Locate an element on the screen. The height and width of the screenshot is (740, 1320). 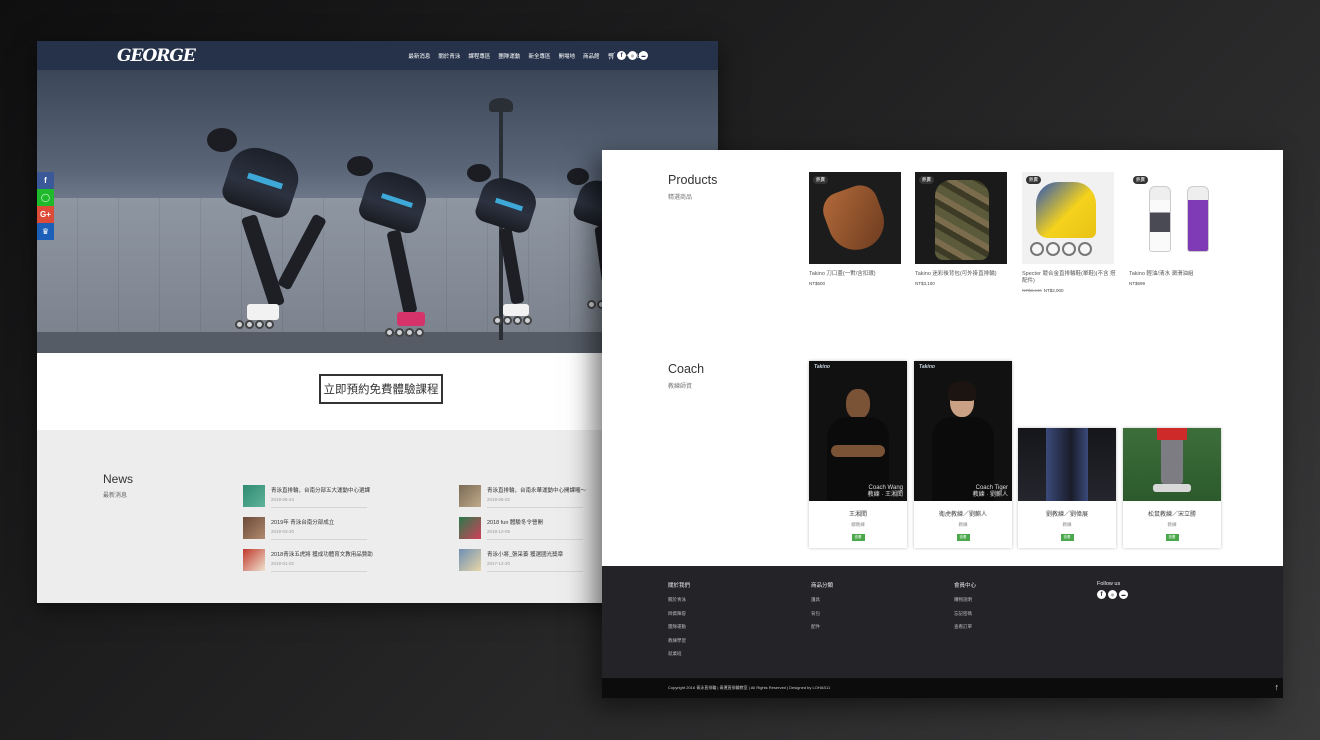
product-card: 熱賣 Takino 輕油/清水 潤滑油組 NT$699 is located at coordinates (1176, 229).